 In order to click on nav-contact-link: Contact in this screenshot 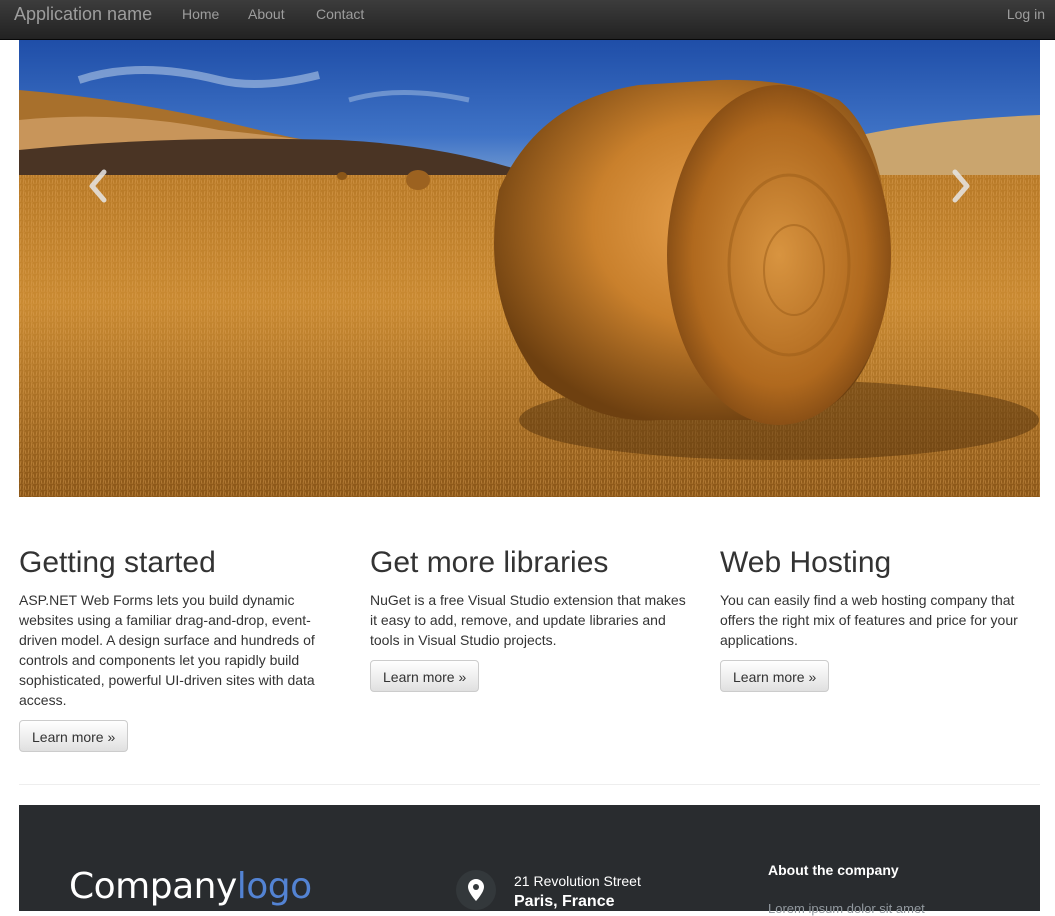, I will do `click(340, 14)`.